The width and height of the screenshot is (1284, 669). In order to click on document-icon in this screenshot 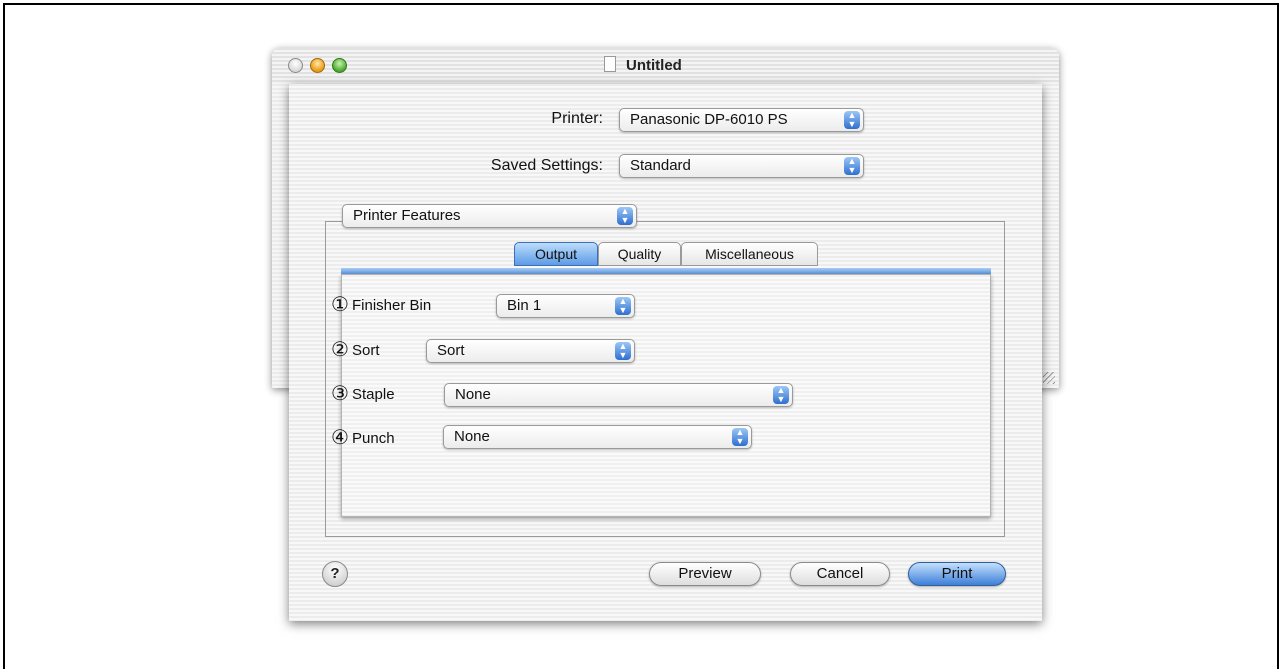, I will do `click(610, 64)`.